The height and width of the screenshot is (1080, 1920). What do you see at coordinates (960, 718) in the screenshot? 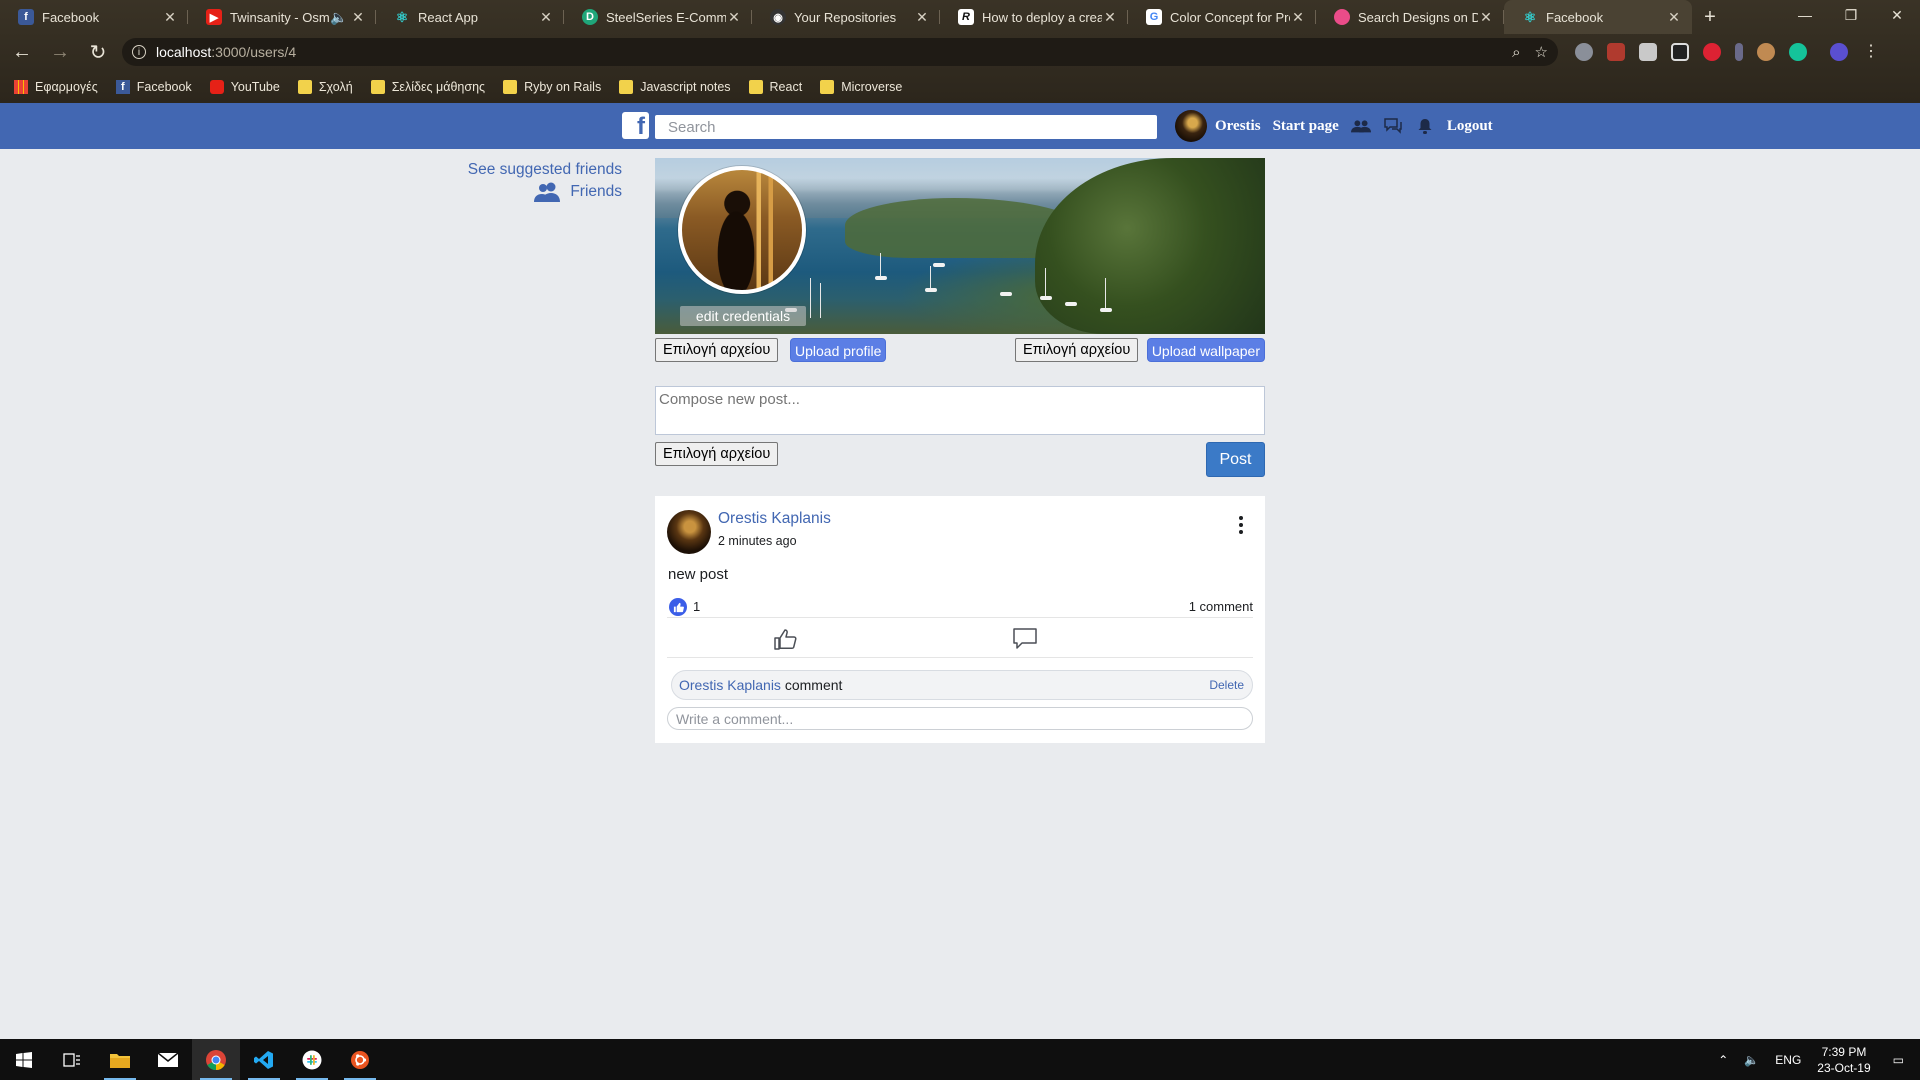
I see `write-comment-input` at bounding box center [960, 718].